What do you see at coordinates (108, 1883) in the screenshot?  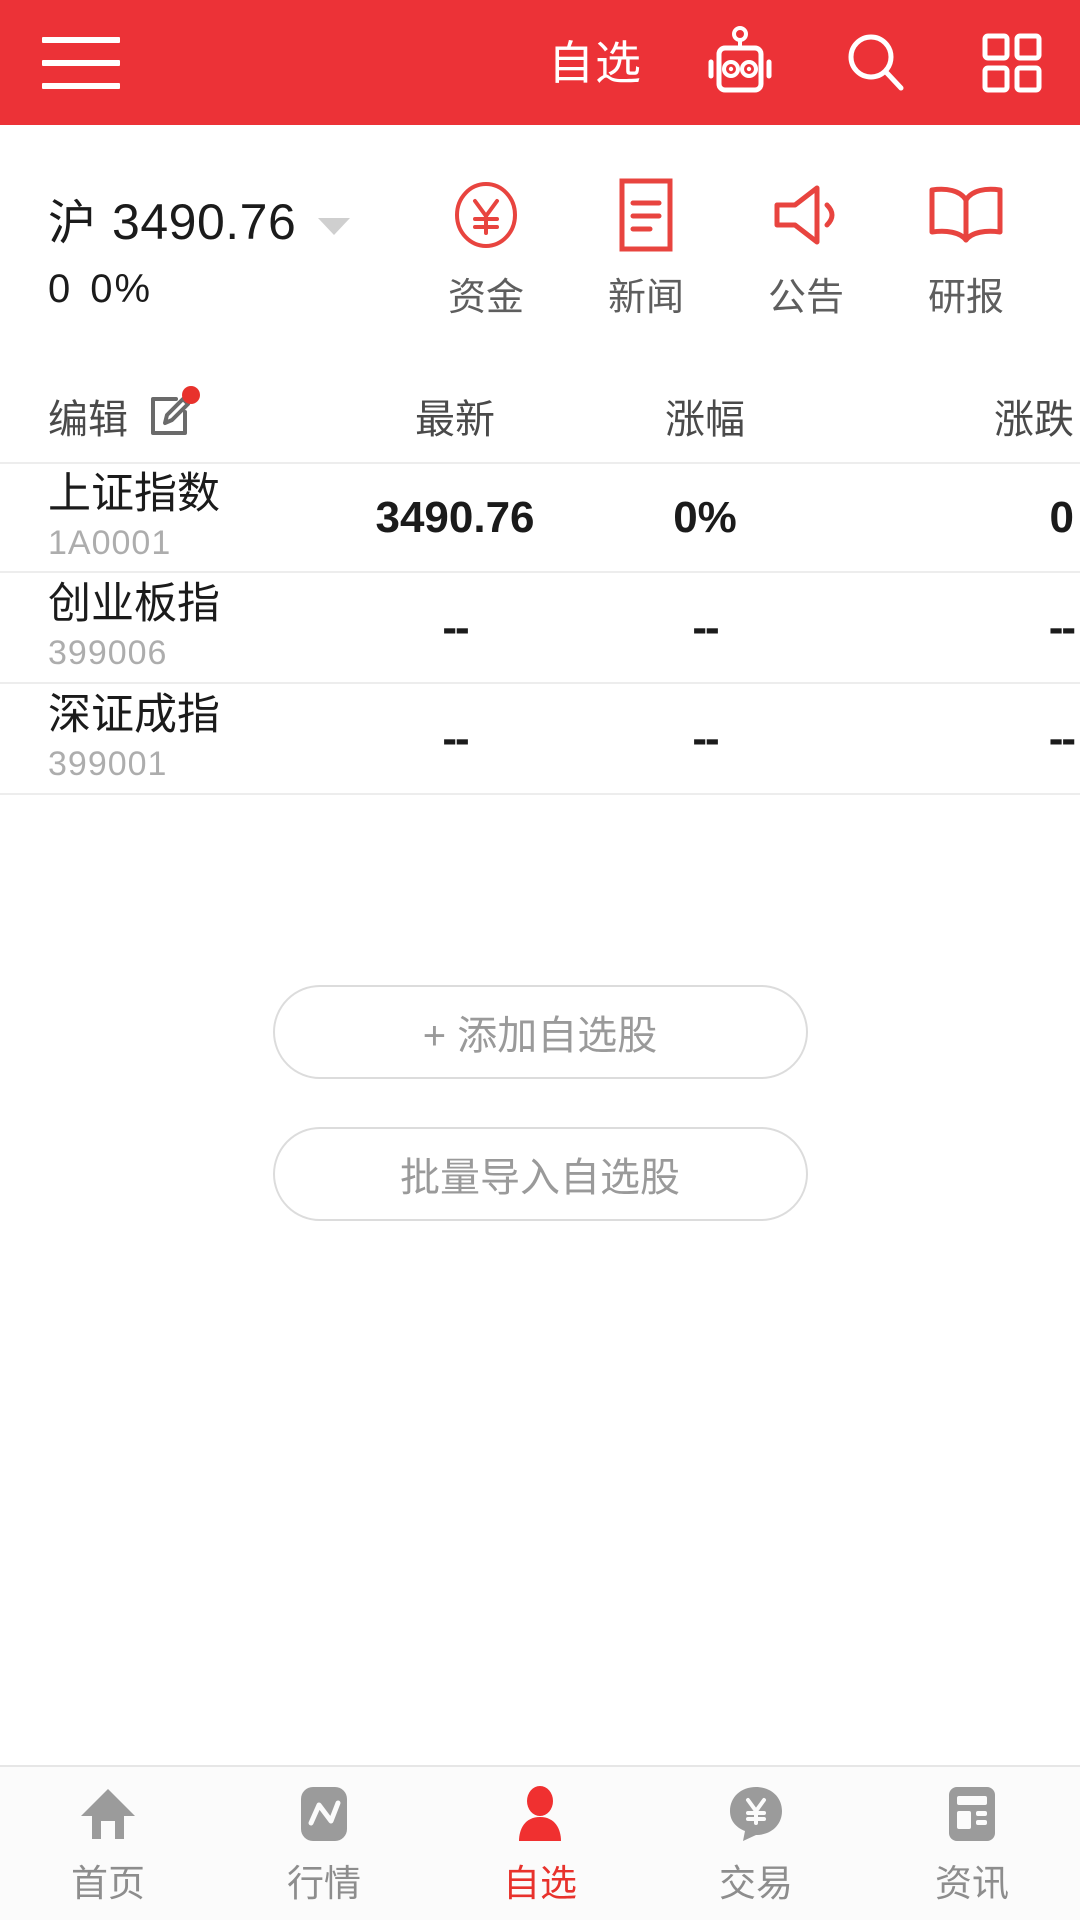 I see `nav-label: 首页` at bounding box center [108, 1883].